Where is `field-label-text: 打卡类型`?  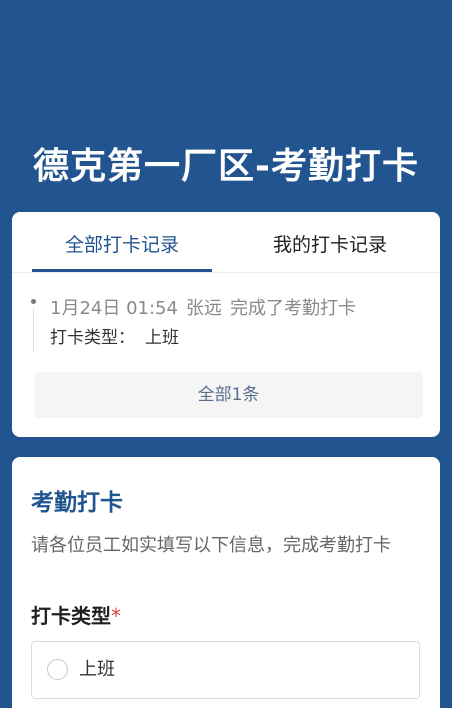
field-label-text: 打卡类型 is located at coordinates (71, 616).